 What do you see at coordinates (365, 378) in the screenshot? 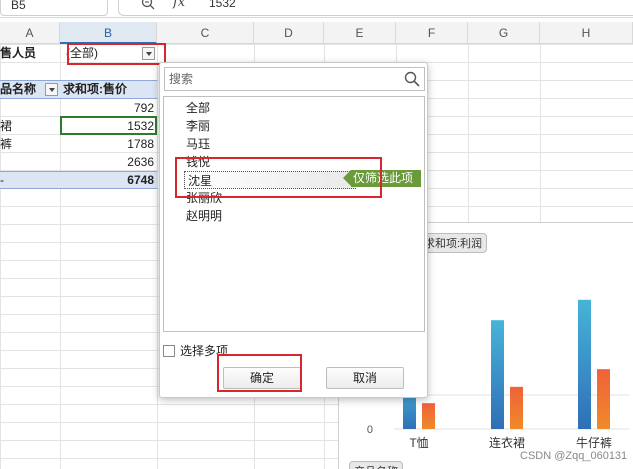
I see `cancel-button: 取消` at bounding box center [365, 378].